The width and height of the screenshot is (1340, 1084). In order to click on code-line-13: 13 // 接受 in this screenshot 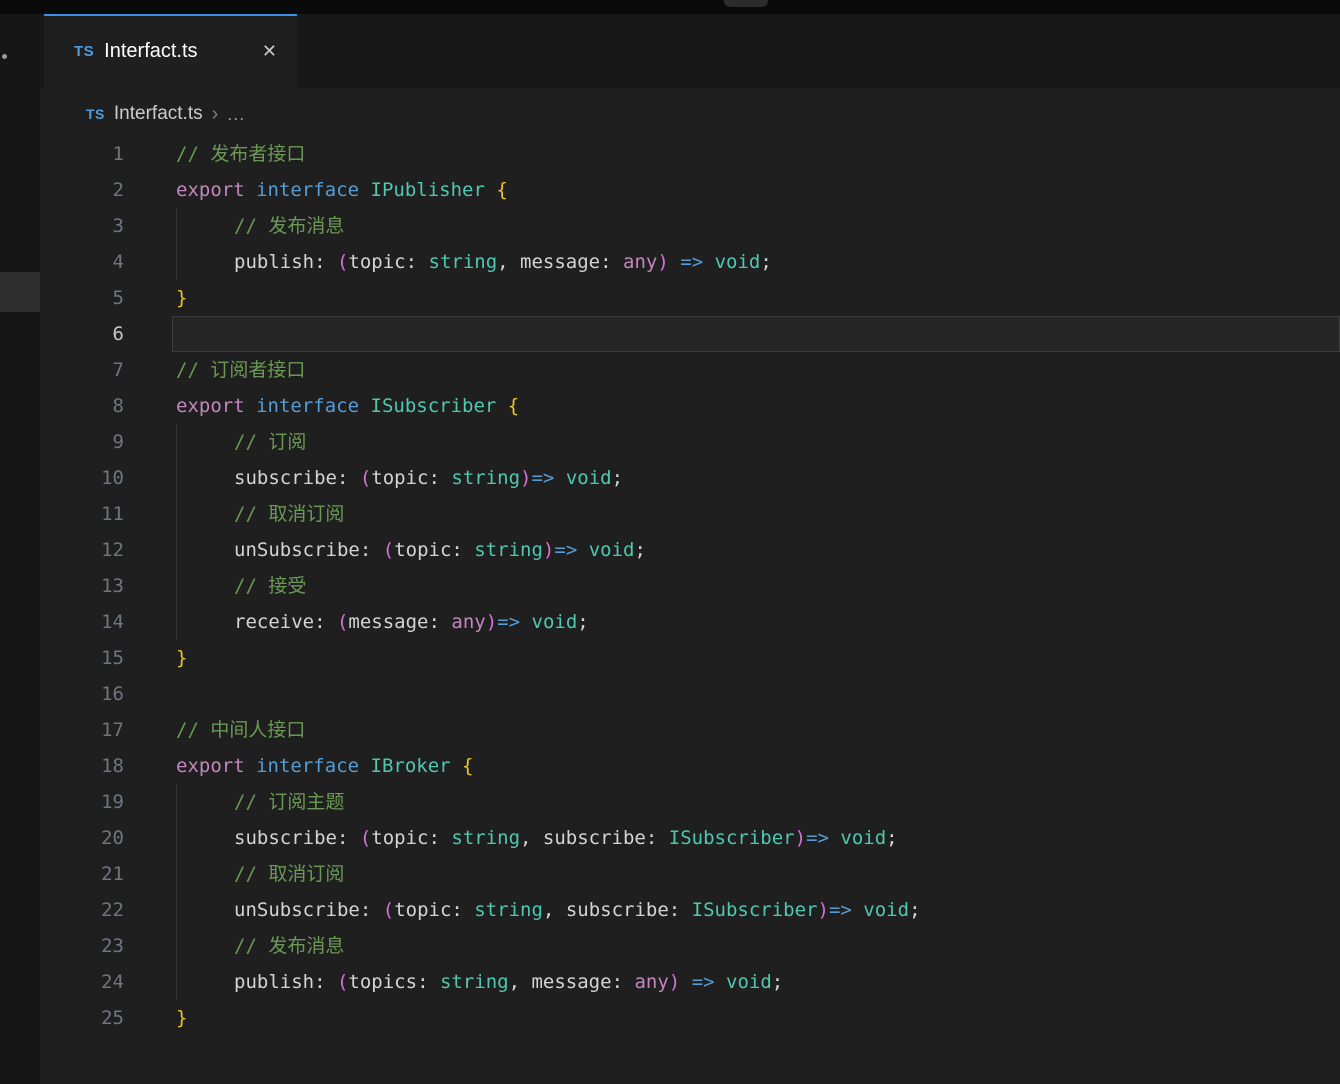, I will do `click(690, 586)`.